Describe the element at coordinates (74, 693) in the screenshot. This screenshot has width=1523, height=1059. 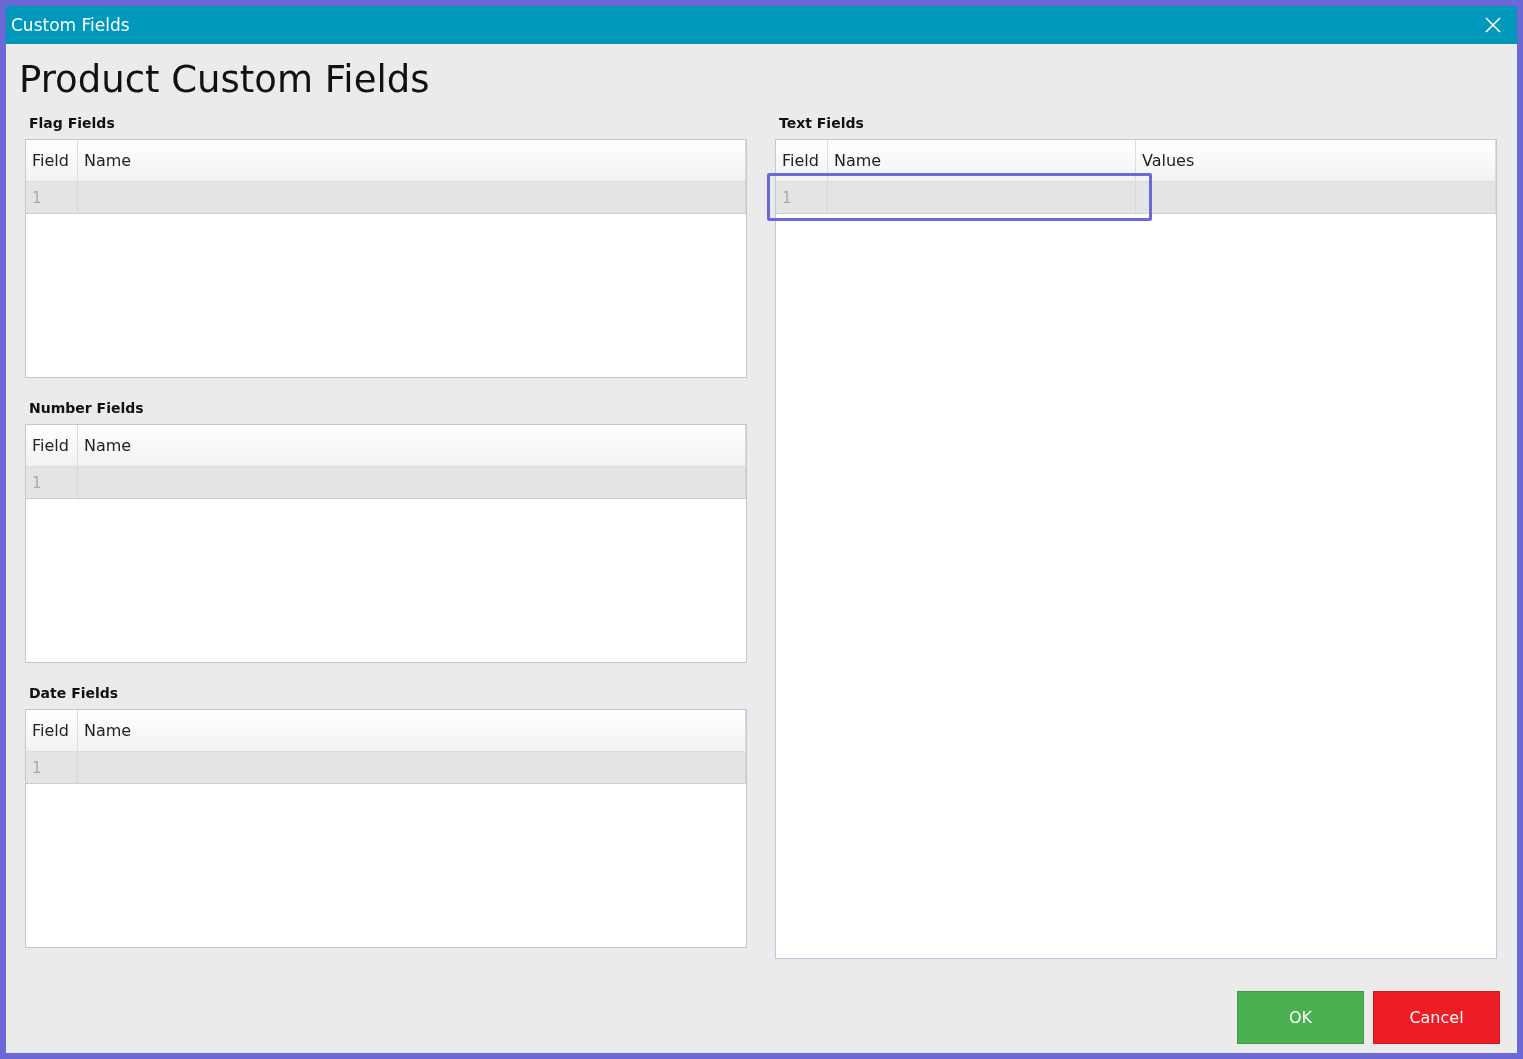
I see `section-title: Date Fields` at that location.